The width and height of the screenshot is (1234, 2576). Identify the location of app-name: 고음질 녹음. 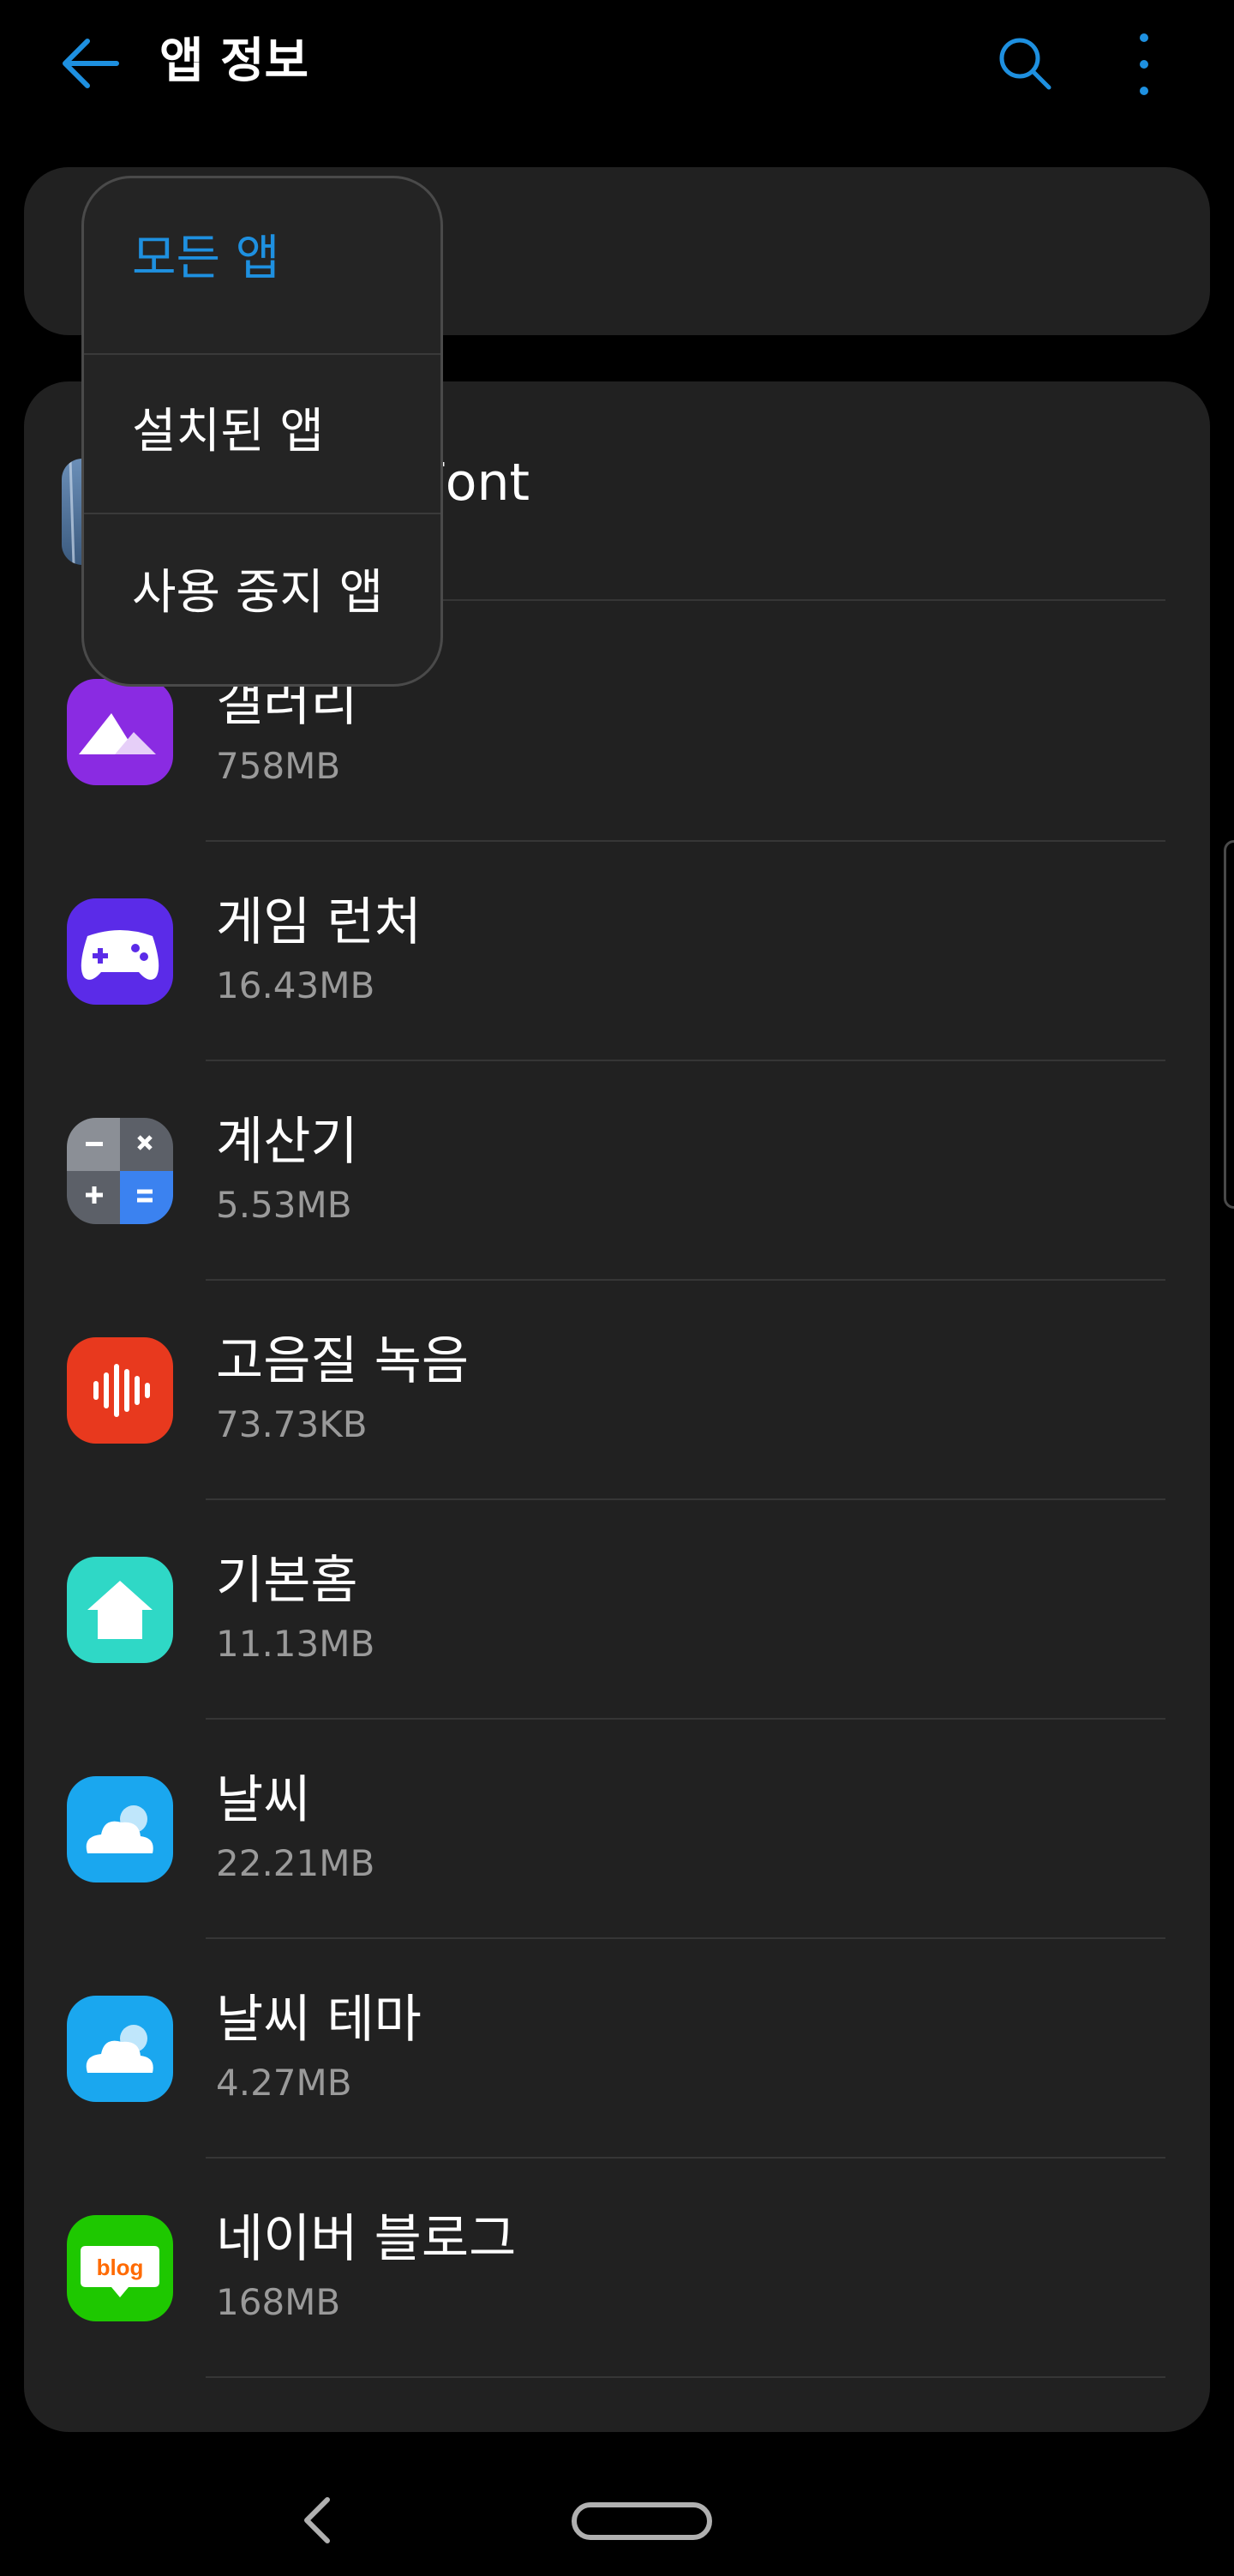
(343, 1361).